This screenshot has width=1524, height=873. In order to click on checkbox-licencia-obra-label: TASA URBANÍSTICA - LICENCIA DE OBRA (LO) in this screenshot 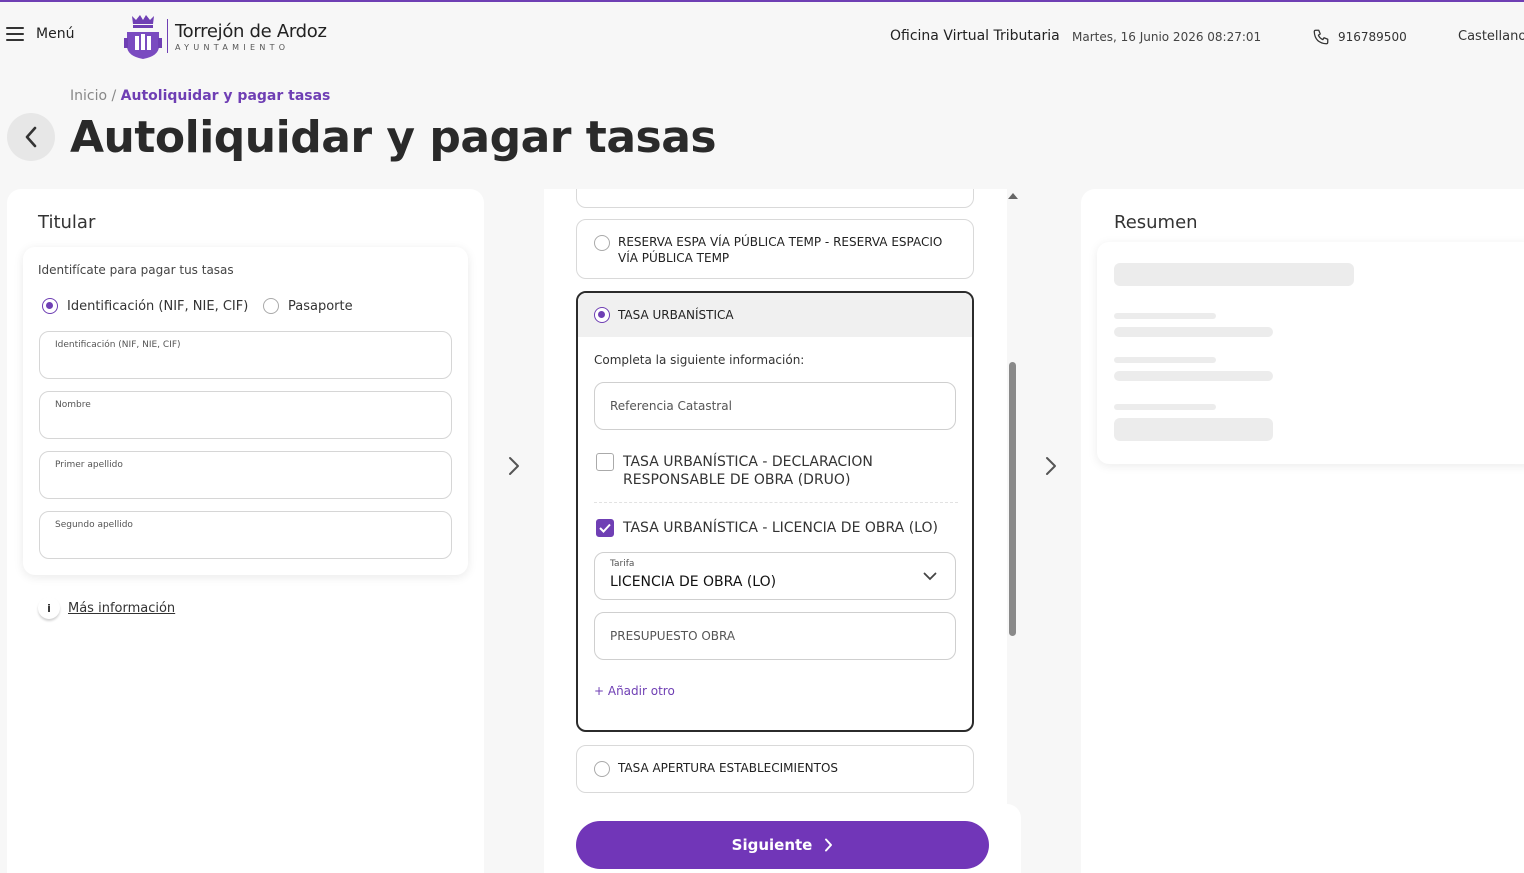, I will do `click(780, 528)`.